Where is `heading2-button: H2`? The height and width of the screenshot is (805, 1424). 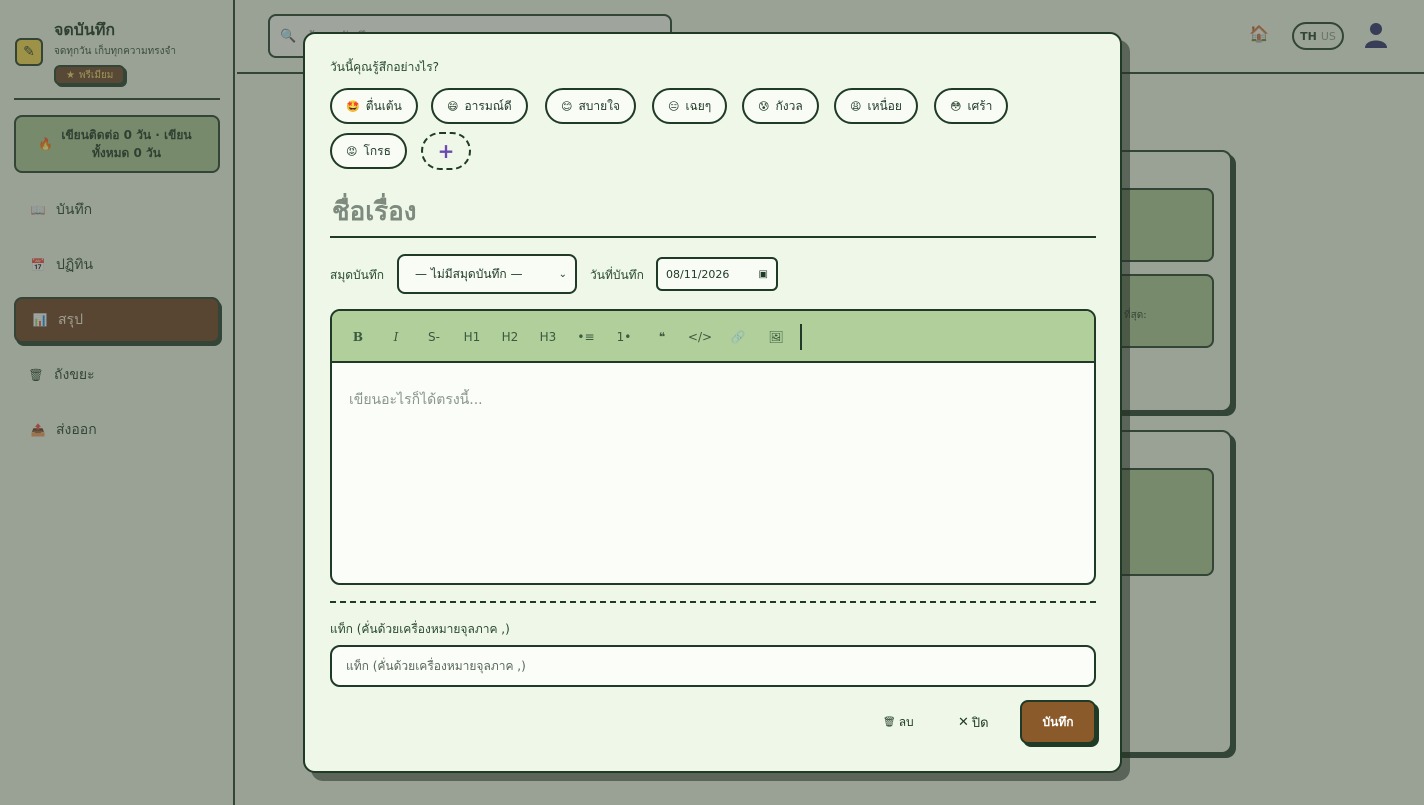 heading2-button: H2 is located at coordinates (510, 337).